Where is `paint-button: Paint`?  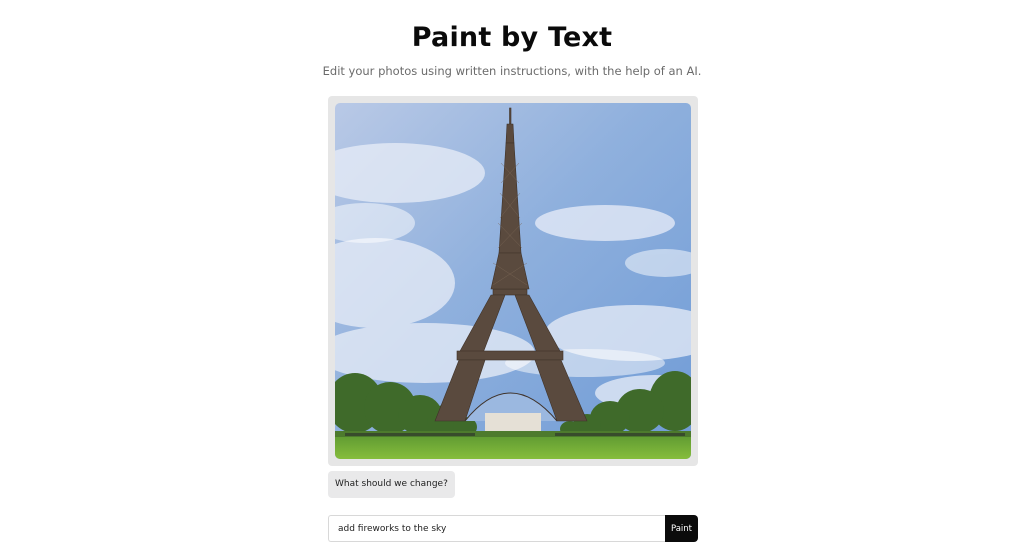
paint-button: Paint is located at coordinates (681, 528).